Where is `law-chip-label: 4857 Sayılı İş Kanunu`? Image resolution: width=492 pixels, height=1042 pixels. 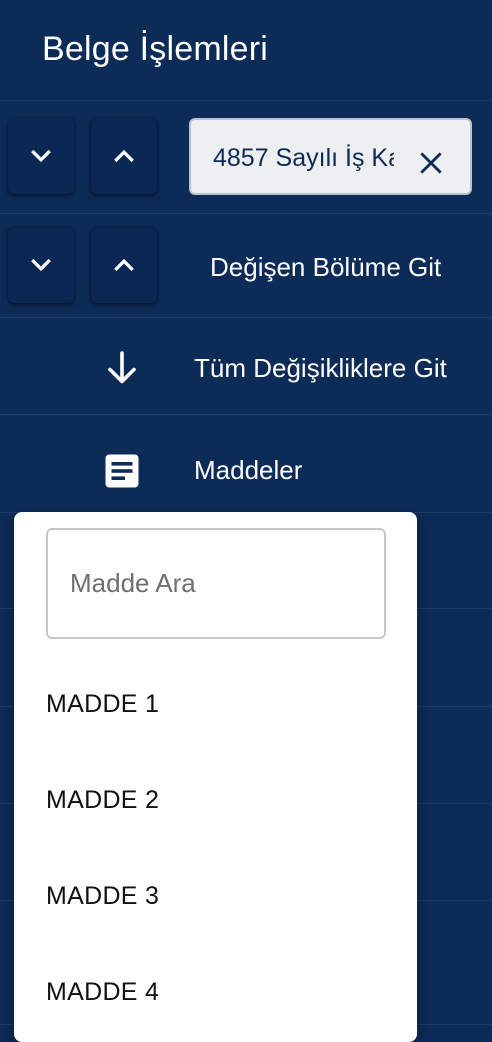 law-chip-label: 4857 Sayılı İş Kanunu is located at coordinates (303, 158).